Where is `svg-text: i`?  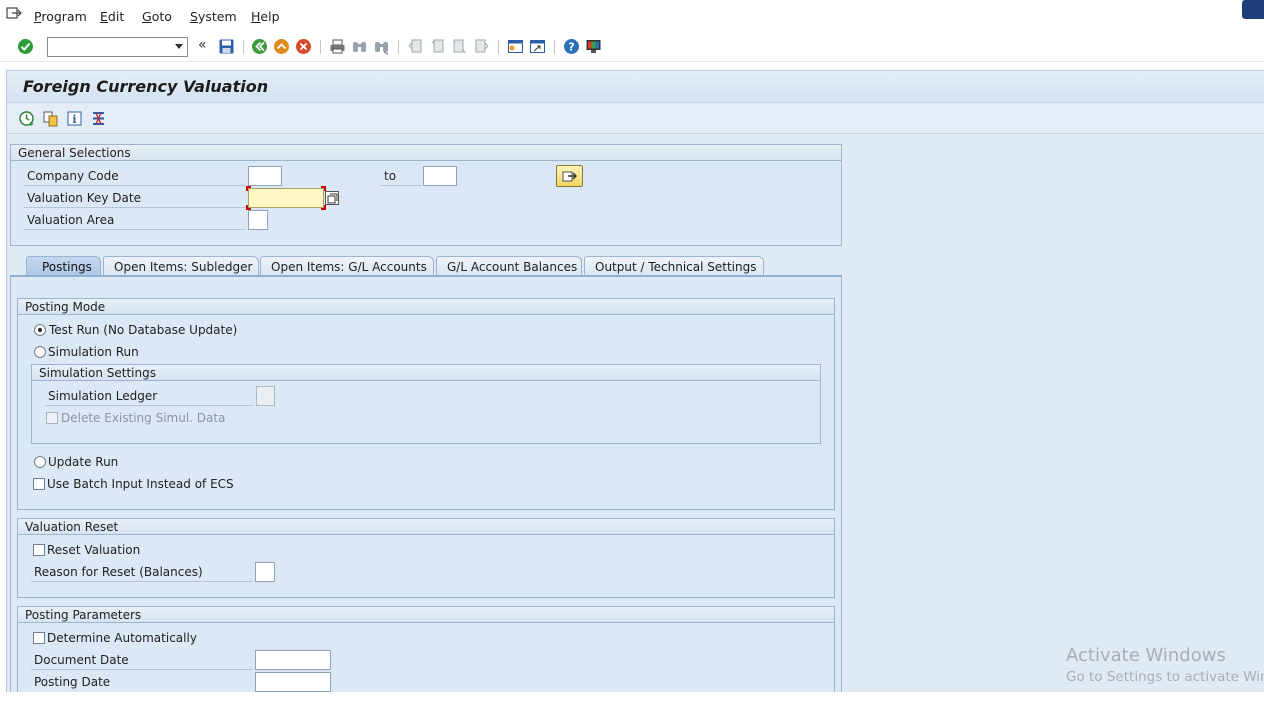 svg-text: i is located at coordinates (74, 119).